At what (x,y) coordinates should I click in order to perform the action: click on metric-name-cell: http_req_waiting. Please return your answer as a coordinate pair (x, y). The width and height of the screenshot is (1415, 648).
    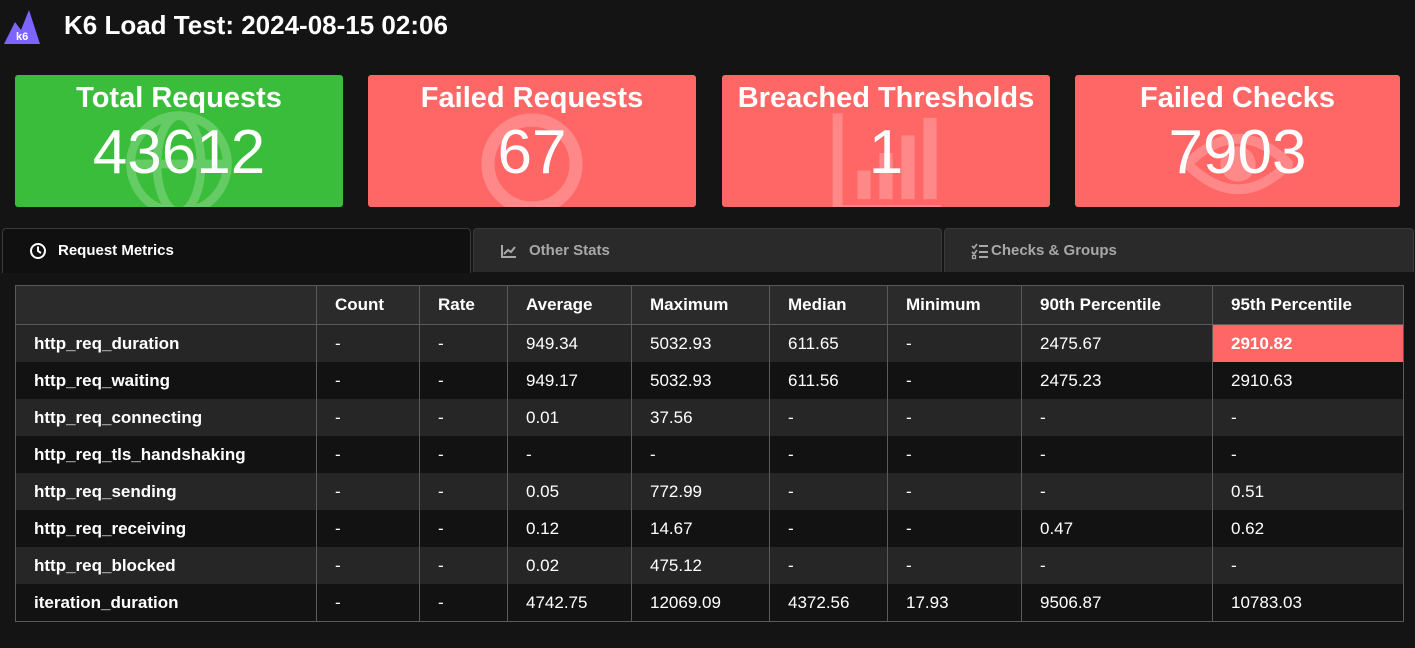
    Looking at the image, I should click on (166, 380).